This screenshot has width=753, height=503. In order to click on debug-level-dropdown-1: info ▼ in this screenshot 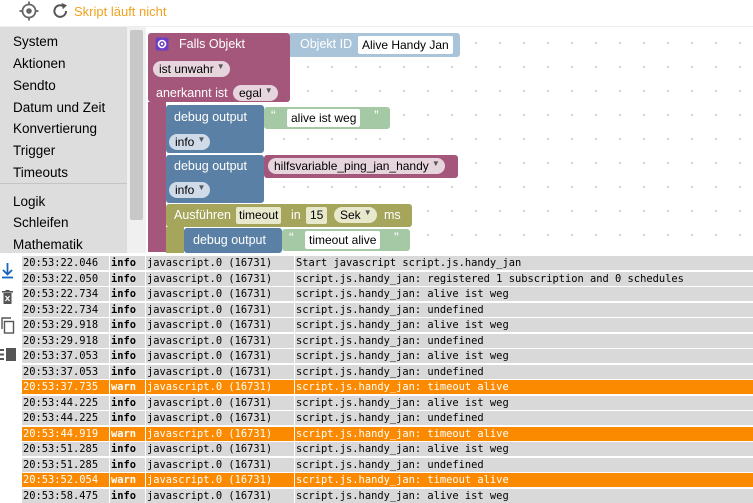, I will do `click(190, 142)`.